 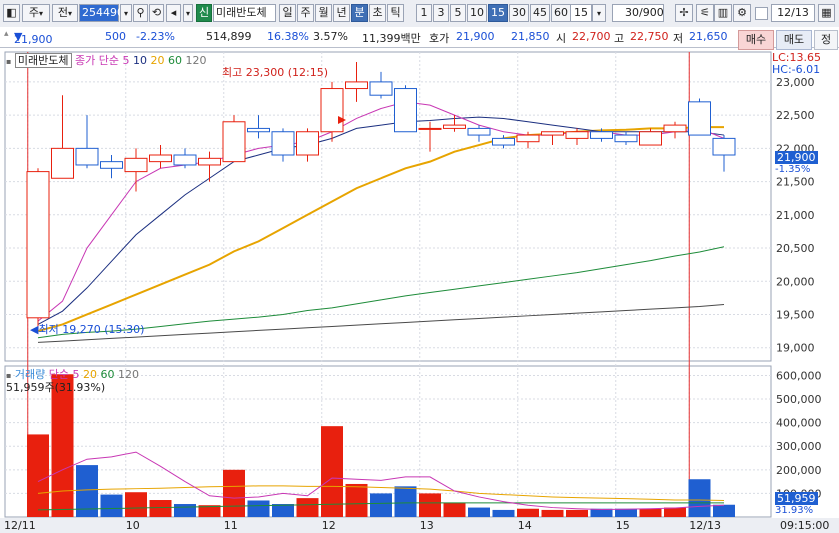 I want to click on count-field: 30/900, so click(x=638, y=13).